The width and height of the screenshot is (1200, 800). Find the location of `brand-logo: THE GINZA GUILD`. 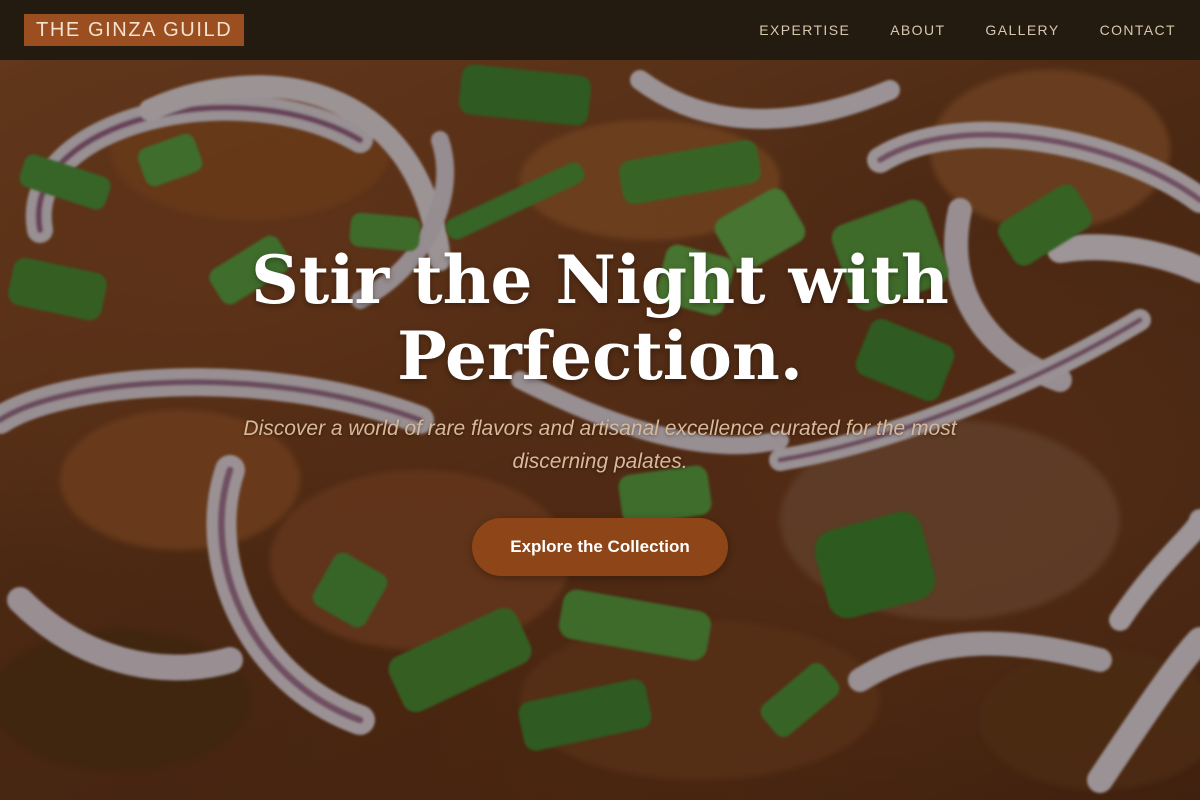

brand-logo: THE GINZA GUILD is located at coordinates (134, 30).